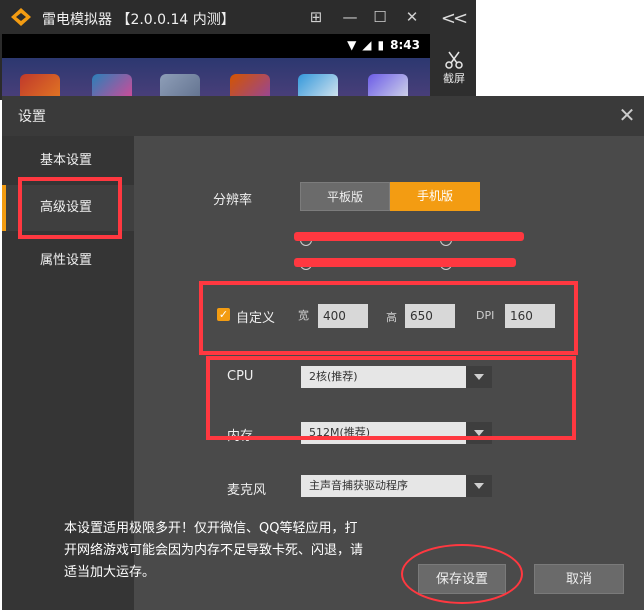 The width and height of the screenshot is (644, 610). What do you see at coordinates (391, 398) in the screenshot?
I see `annotation-box-cpu-memory` at bounding box center [391, 398].